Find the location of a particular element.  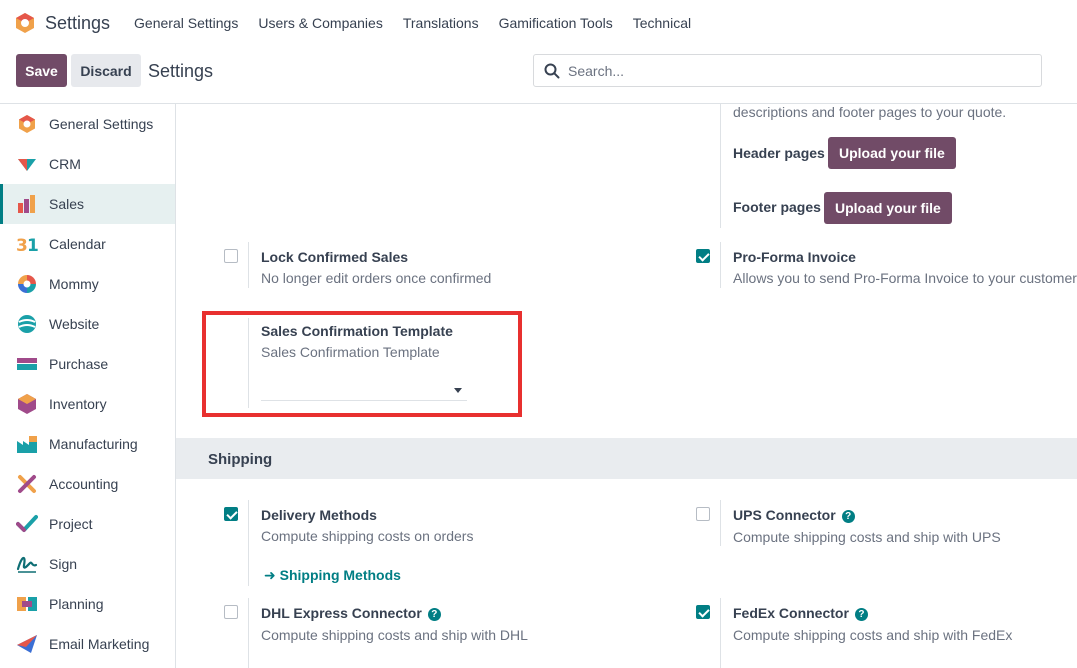

accounting-icon is located at coordinates (27, 484).